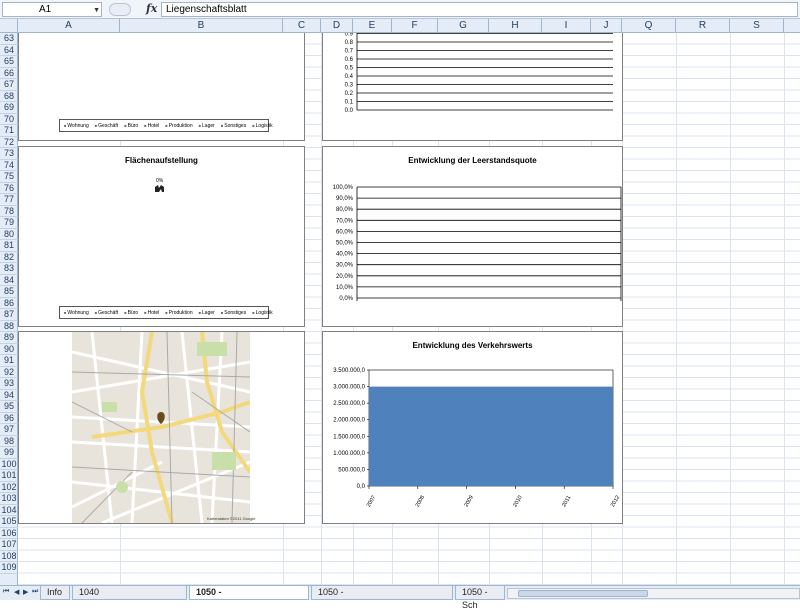  I want to click on column-header: D, so click(337, 26).